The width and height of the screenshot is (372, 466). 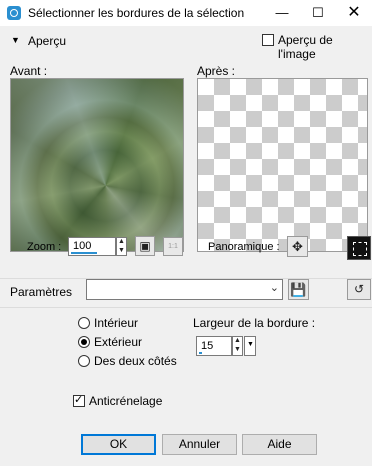 I want to click on reset-icon: ↺, so click(x=359, y=289).